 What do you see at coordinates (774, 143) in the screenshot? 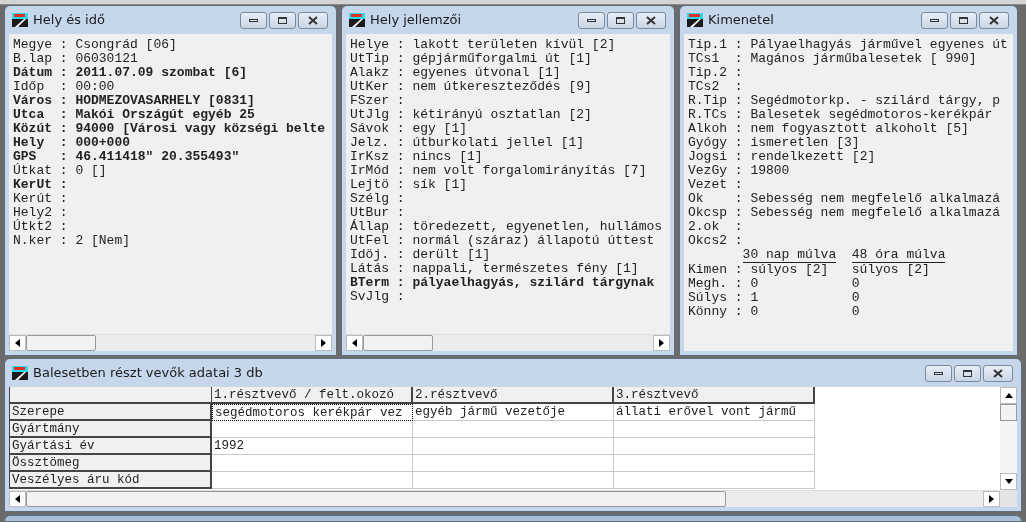
I see `field-line: Gyógy : ismeretlen [3]` at bounding box center [774, 143].